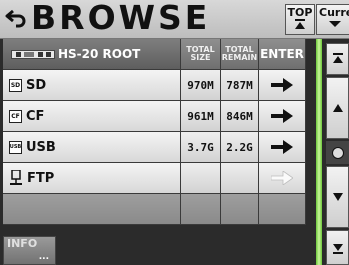  I want to click on table-row-ftp: FTP, so click(158, 178).